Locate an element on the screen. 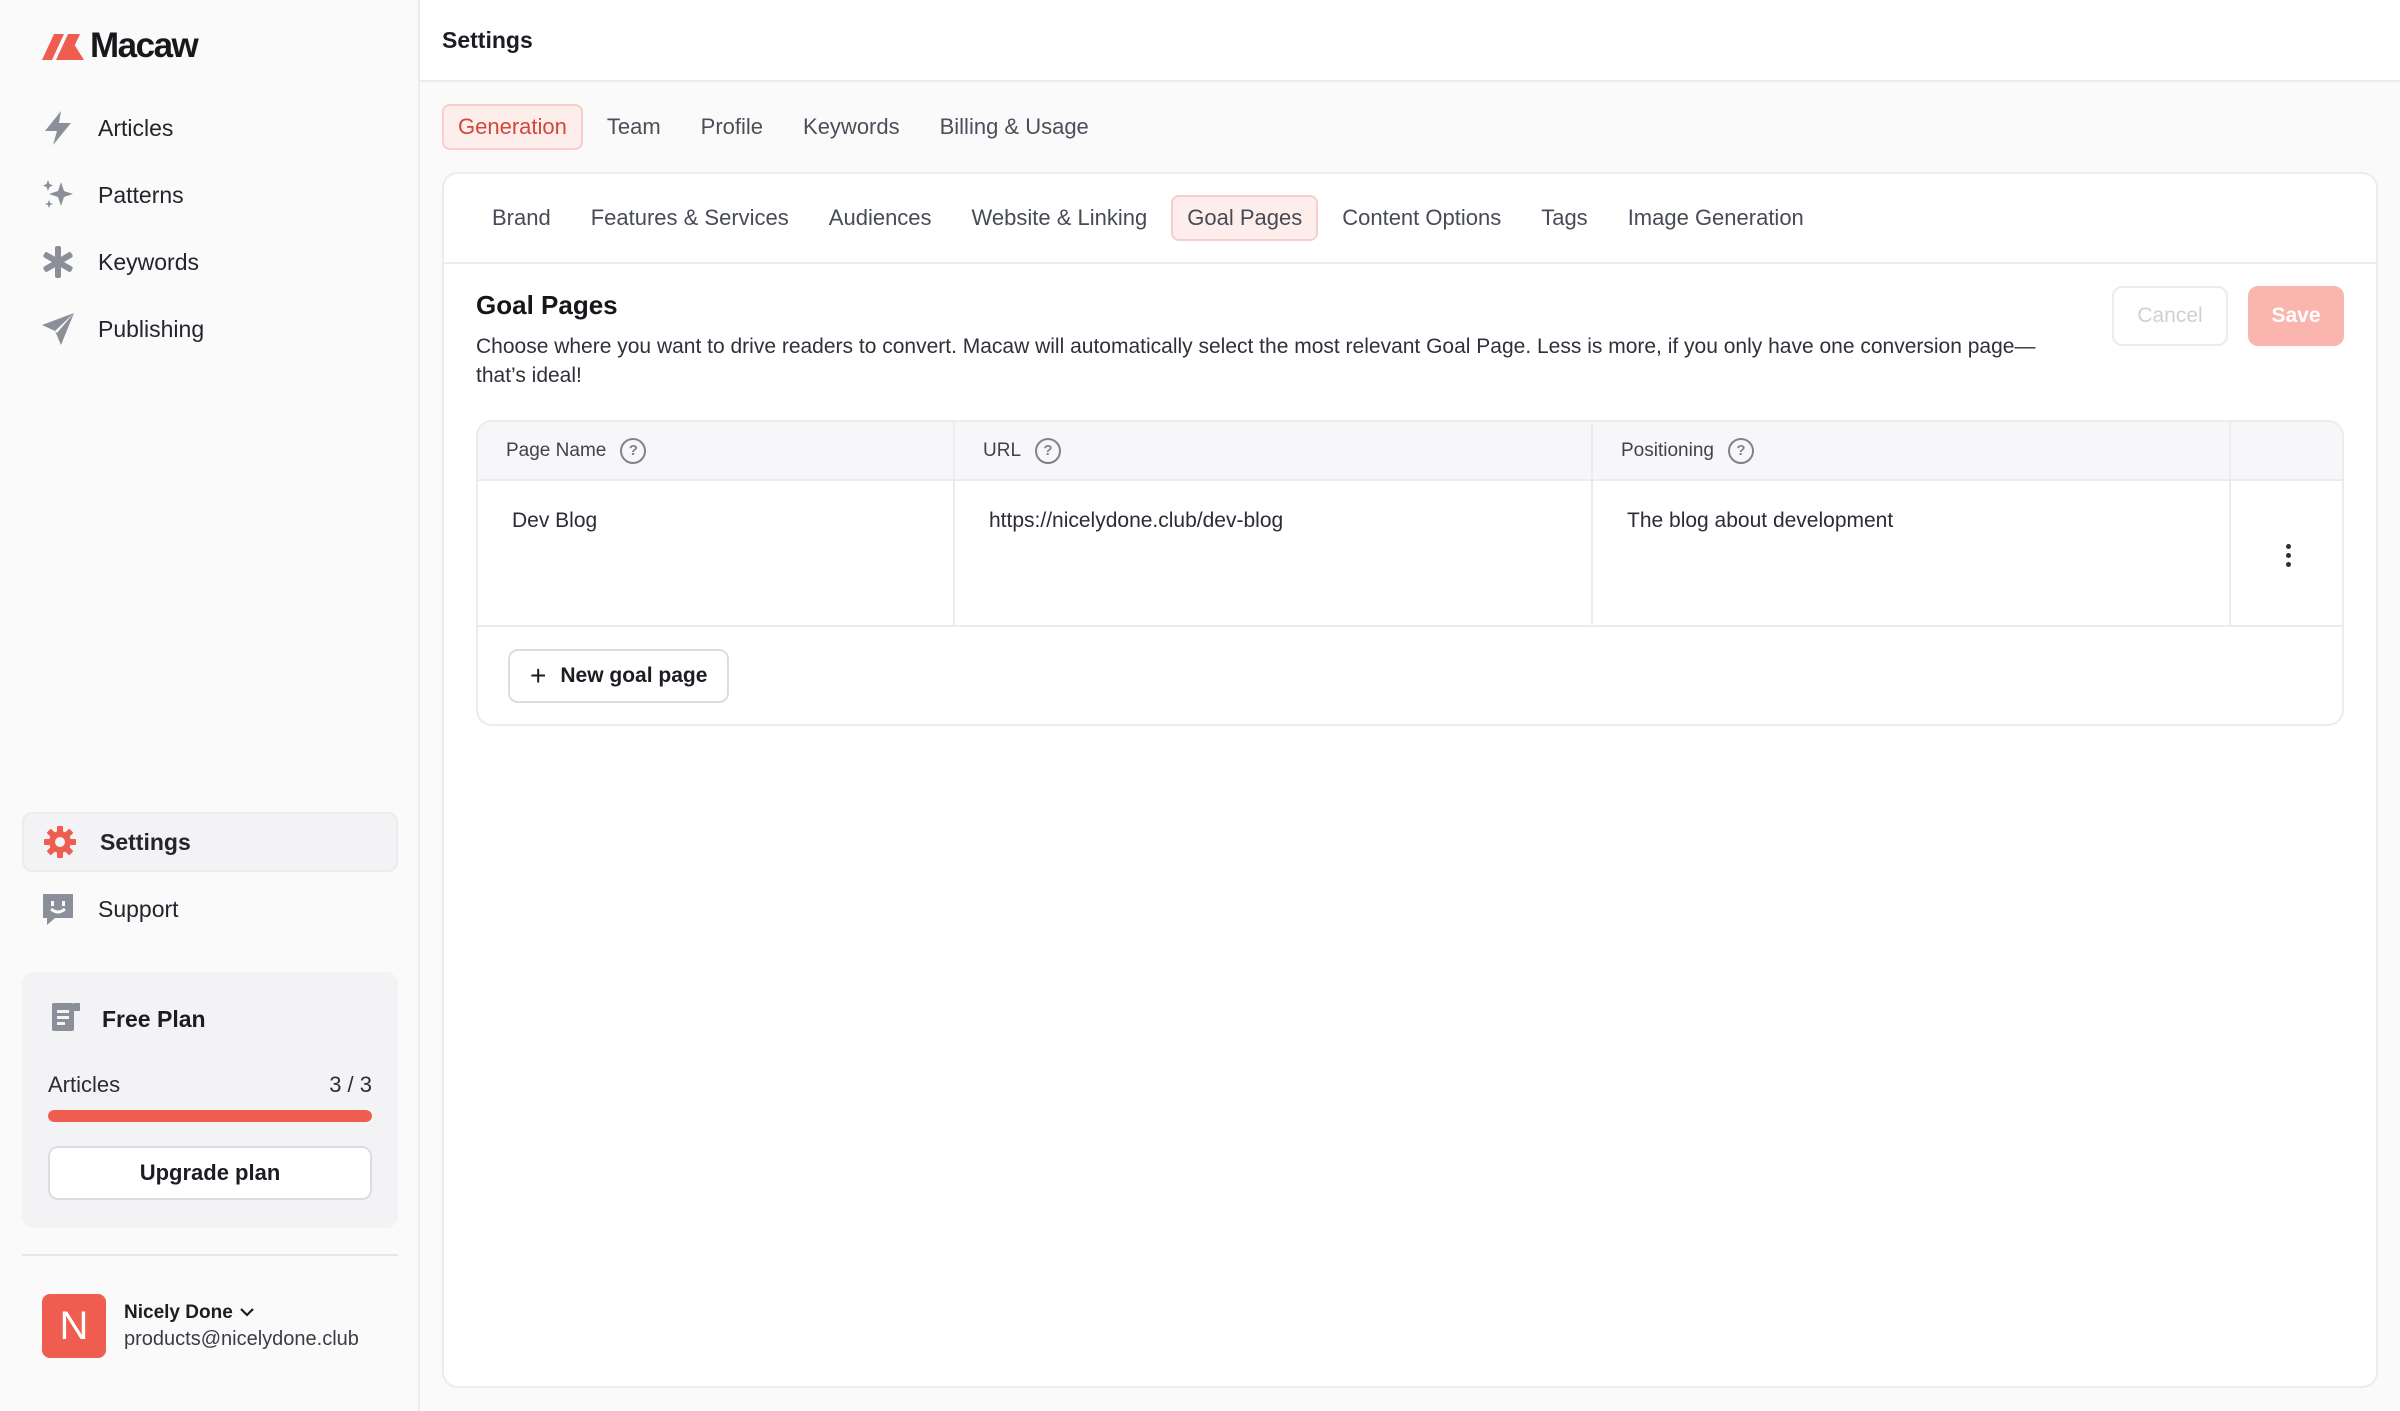  sparkles-icon is located at coordinates (58, 195).